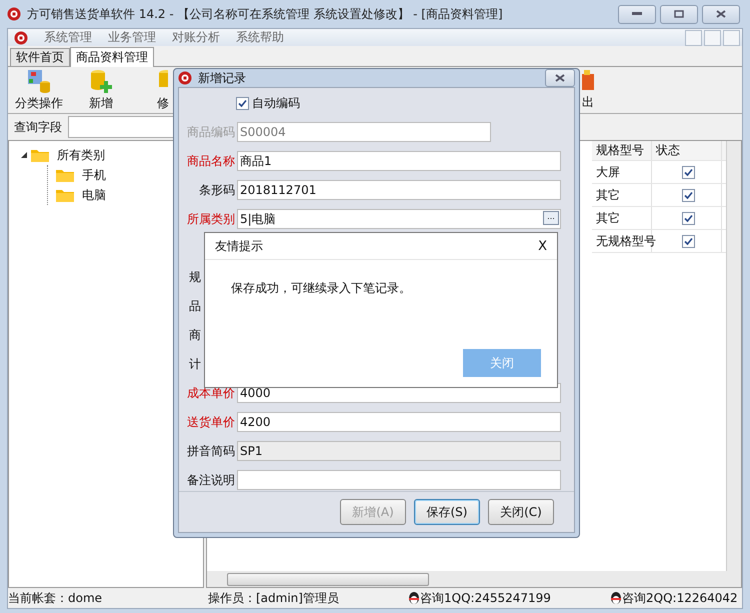  I want to click on horizontal-scrollbar, so click(474, 579).